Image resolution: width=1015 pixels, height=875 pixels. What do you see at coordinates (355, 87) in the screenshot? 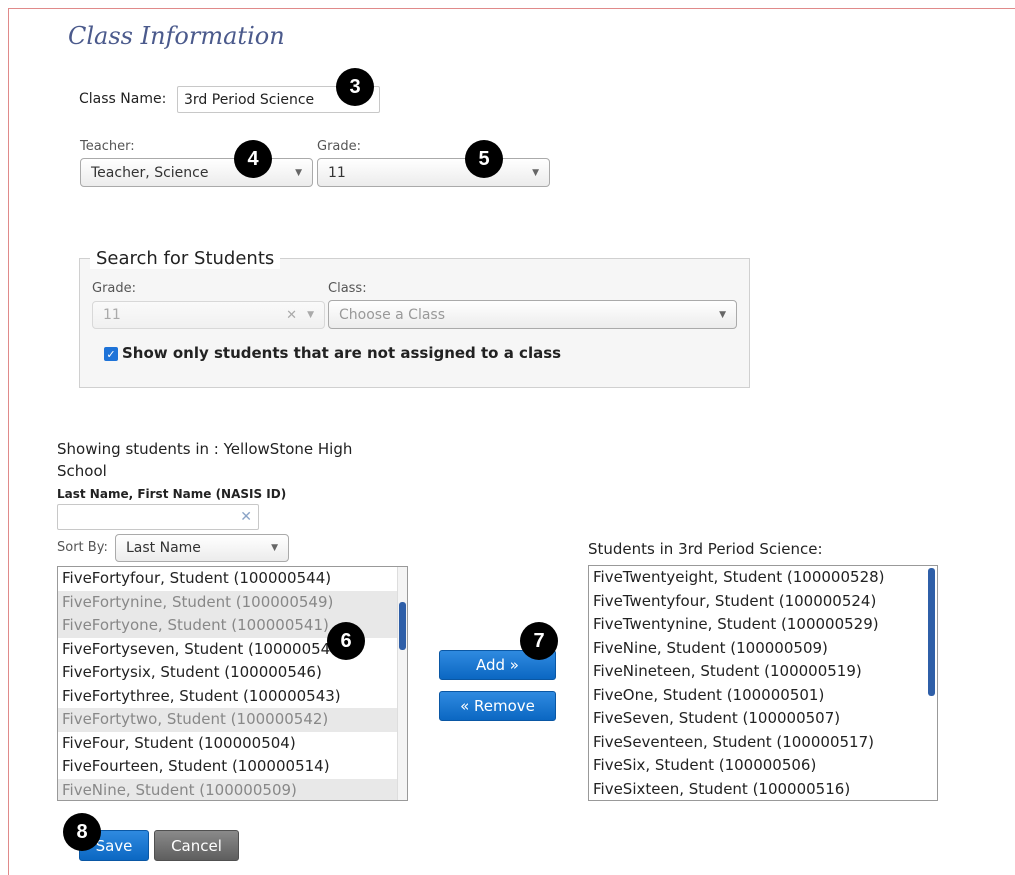
I see `callout-3: 3` at bounding box center [355, 87].